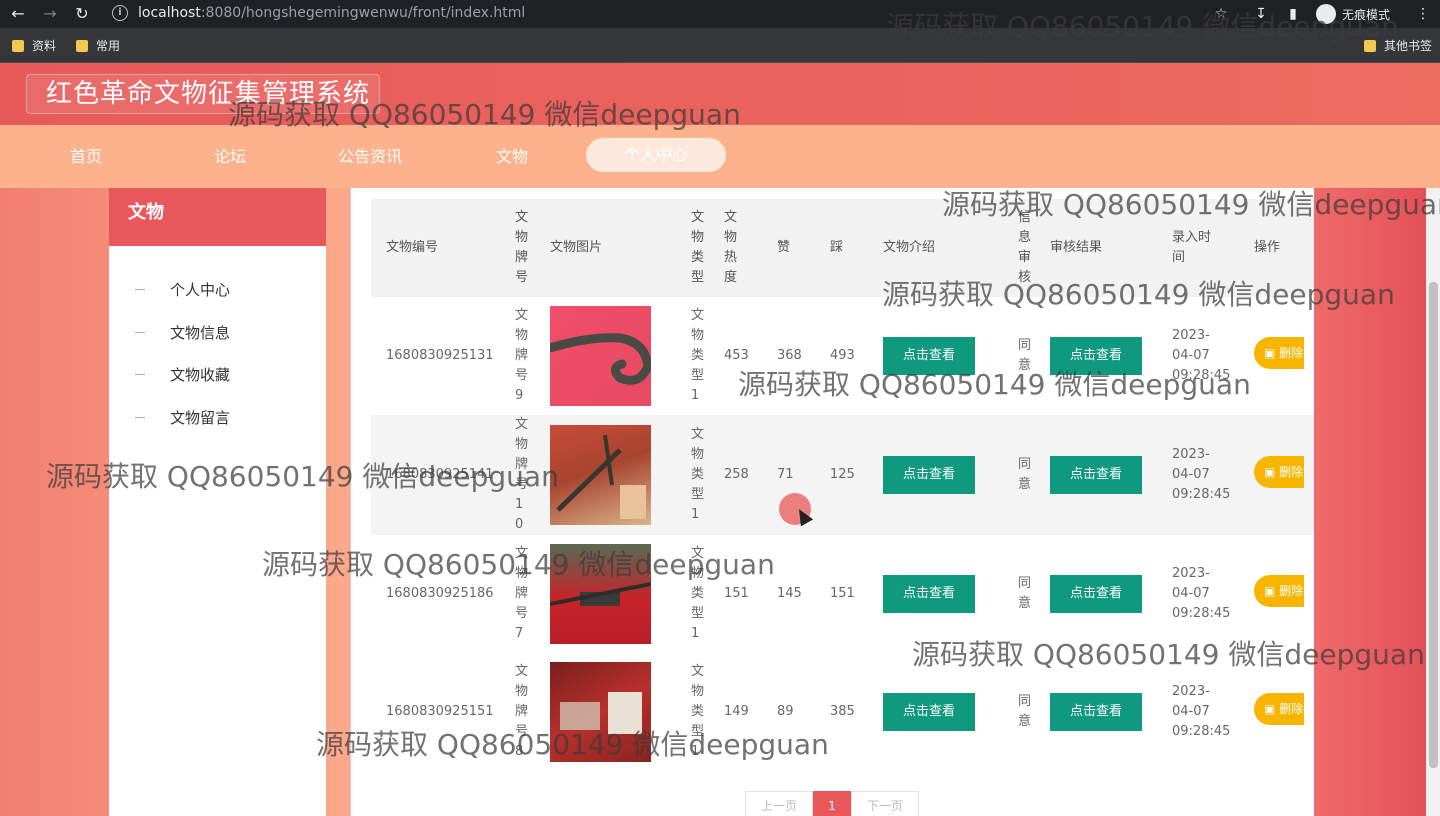 The image size is (1440, 816). Describe the element at coordinates (98, 45) in the screenshot. I see `bookmark-folder: 常用` at that location.